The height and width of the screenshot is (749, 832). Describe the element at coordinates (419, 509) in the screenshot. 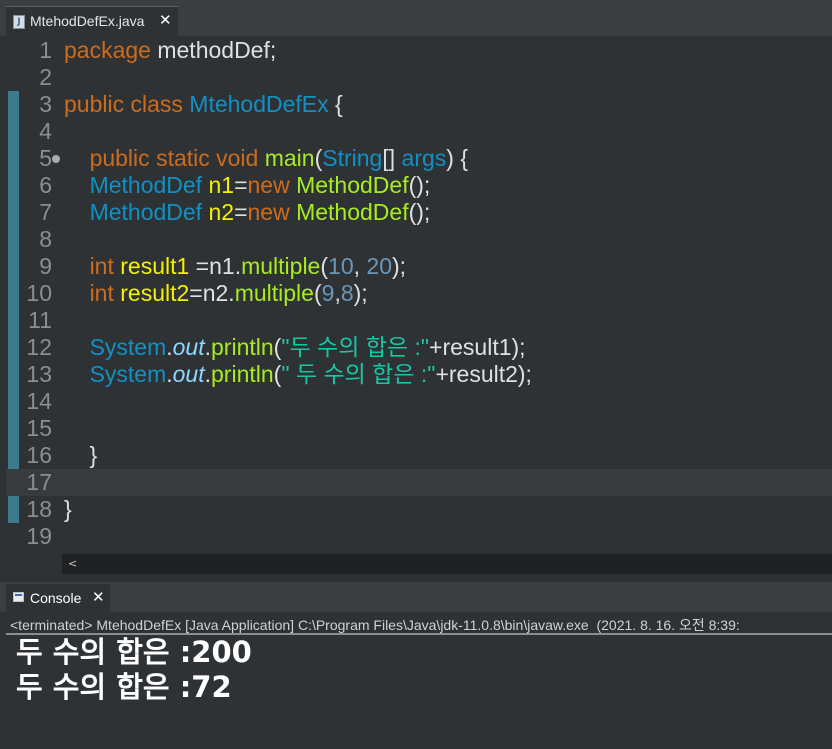

I see `code-line: 18}` at that location.